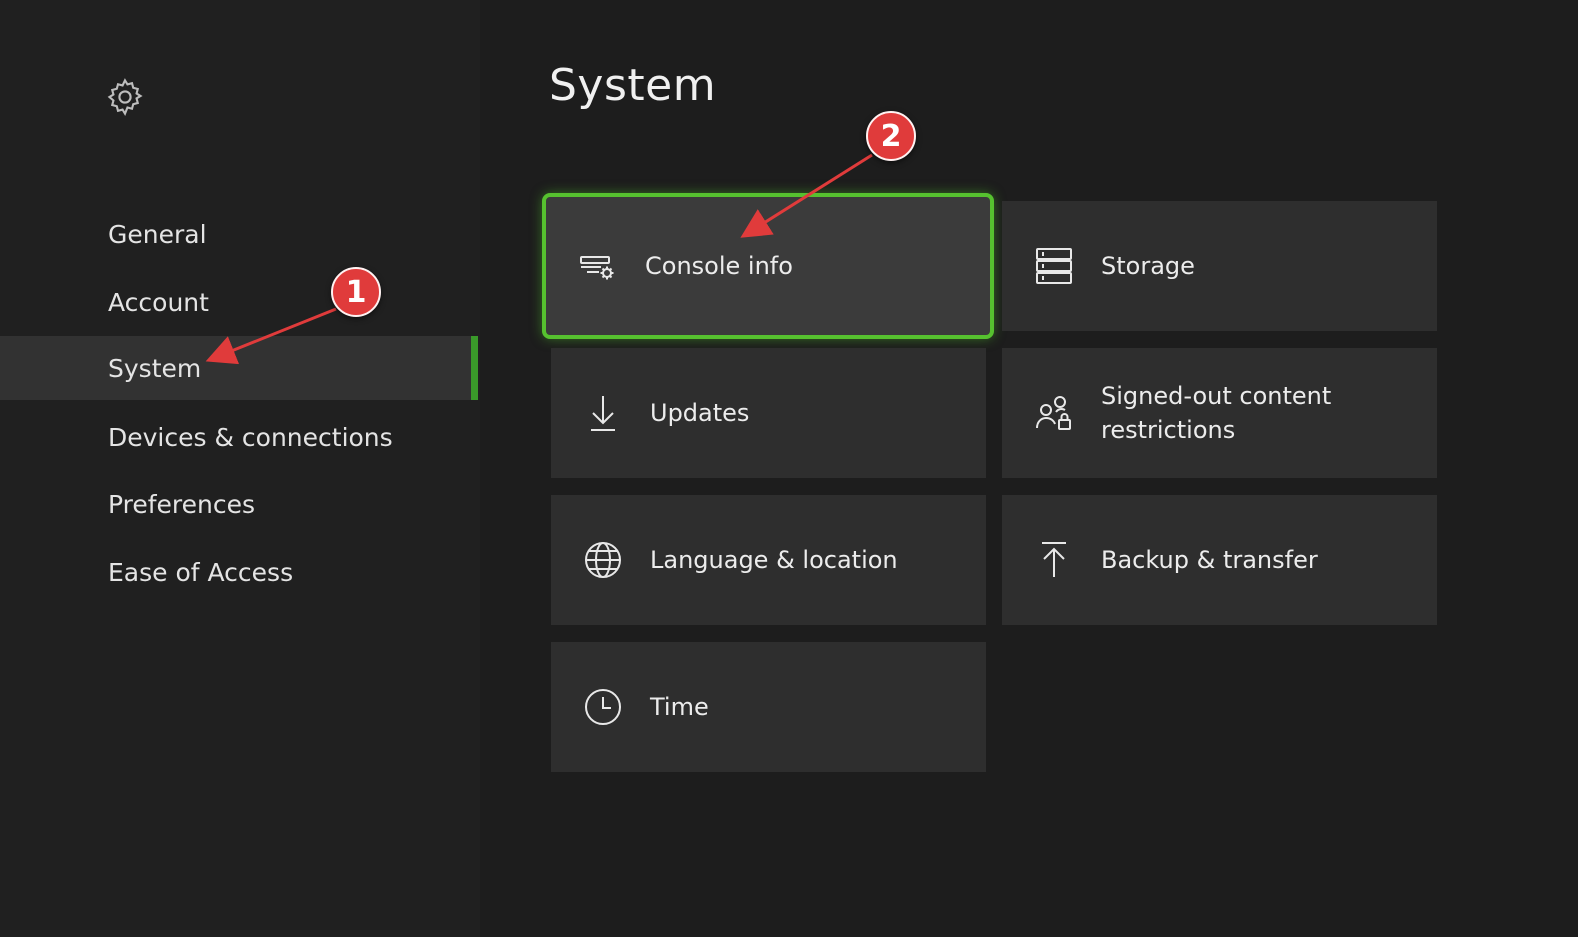 The image size is (1578, 937). Describe the element at coordinates (768, 413) in the screenshot. I see `tile-updates: Updates` at that location.